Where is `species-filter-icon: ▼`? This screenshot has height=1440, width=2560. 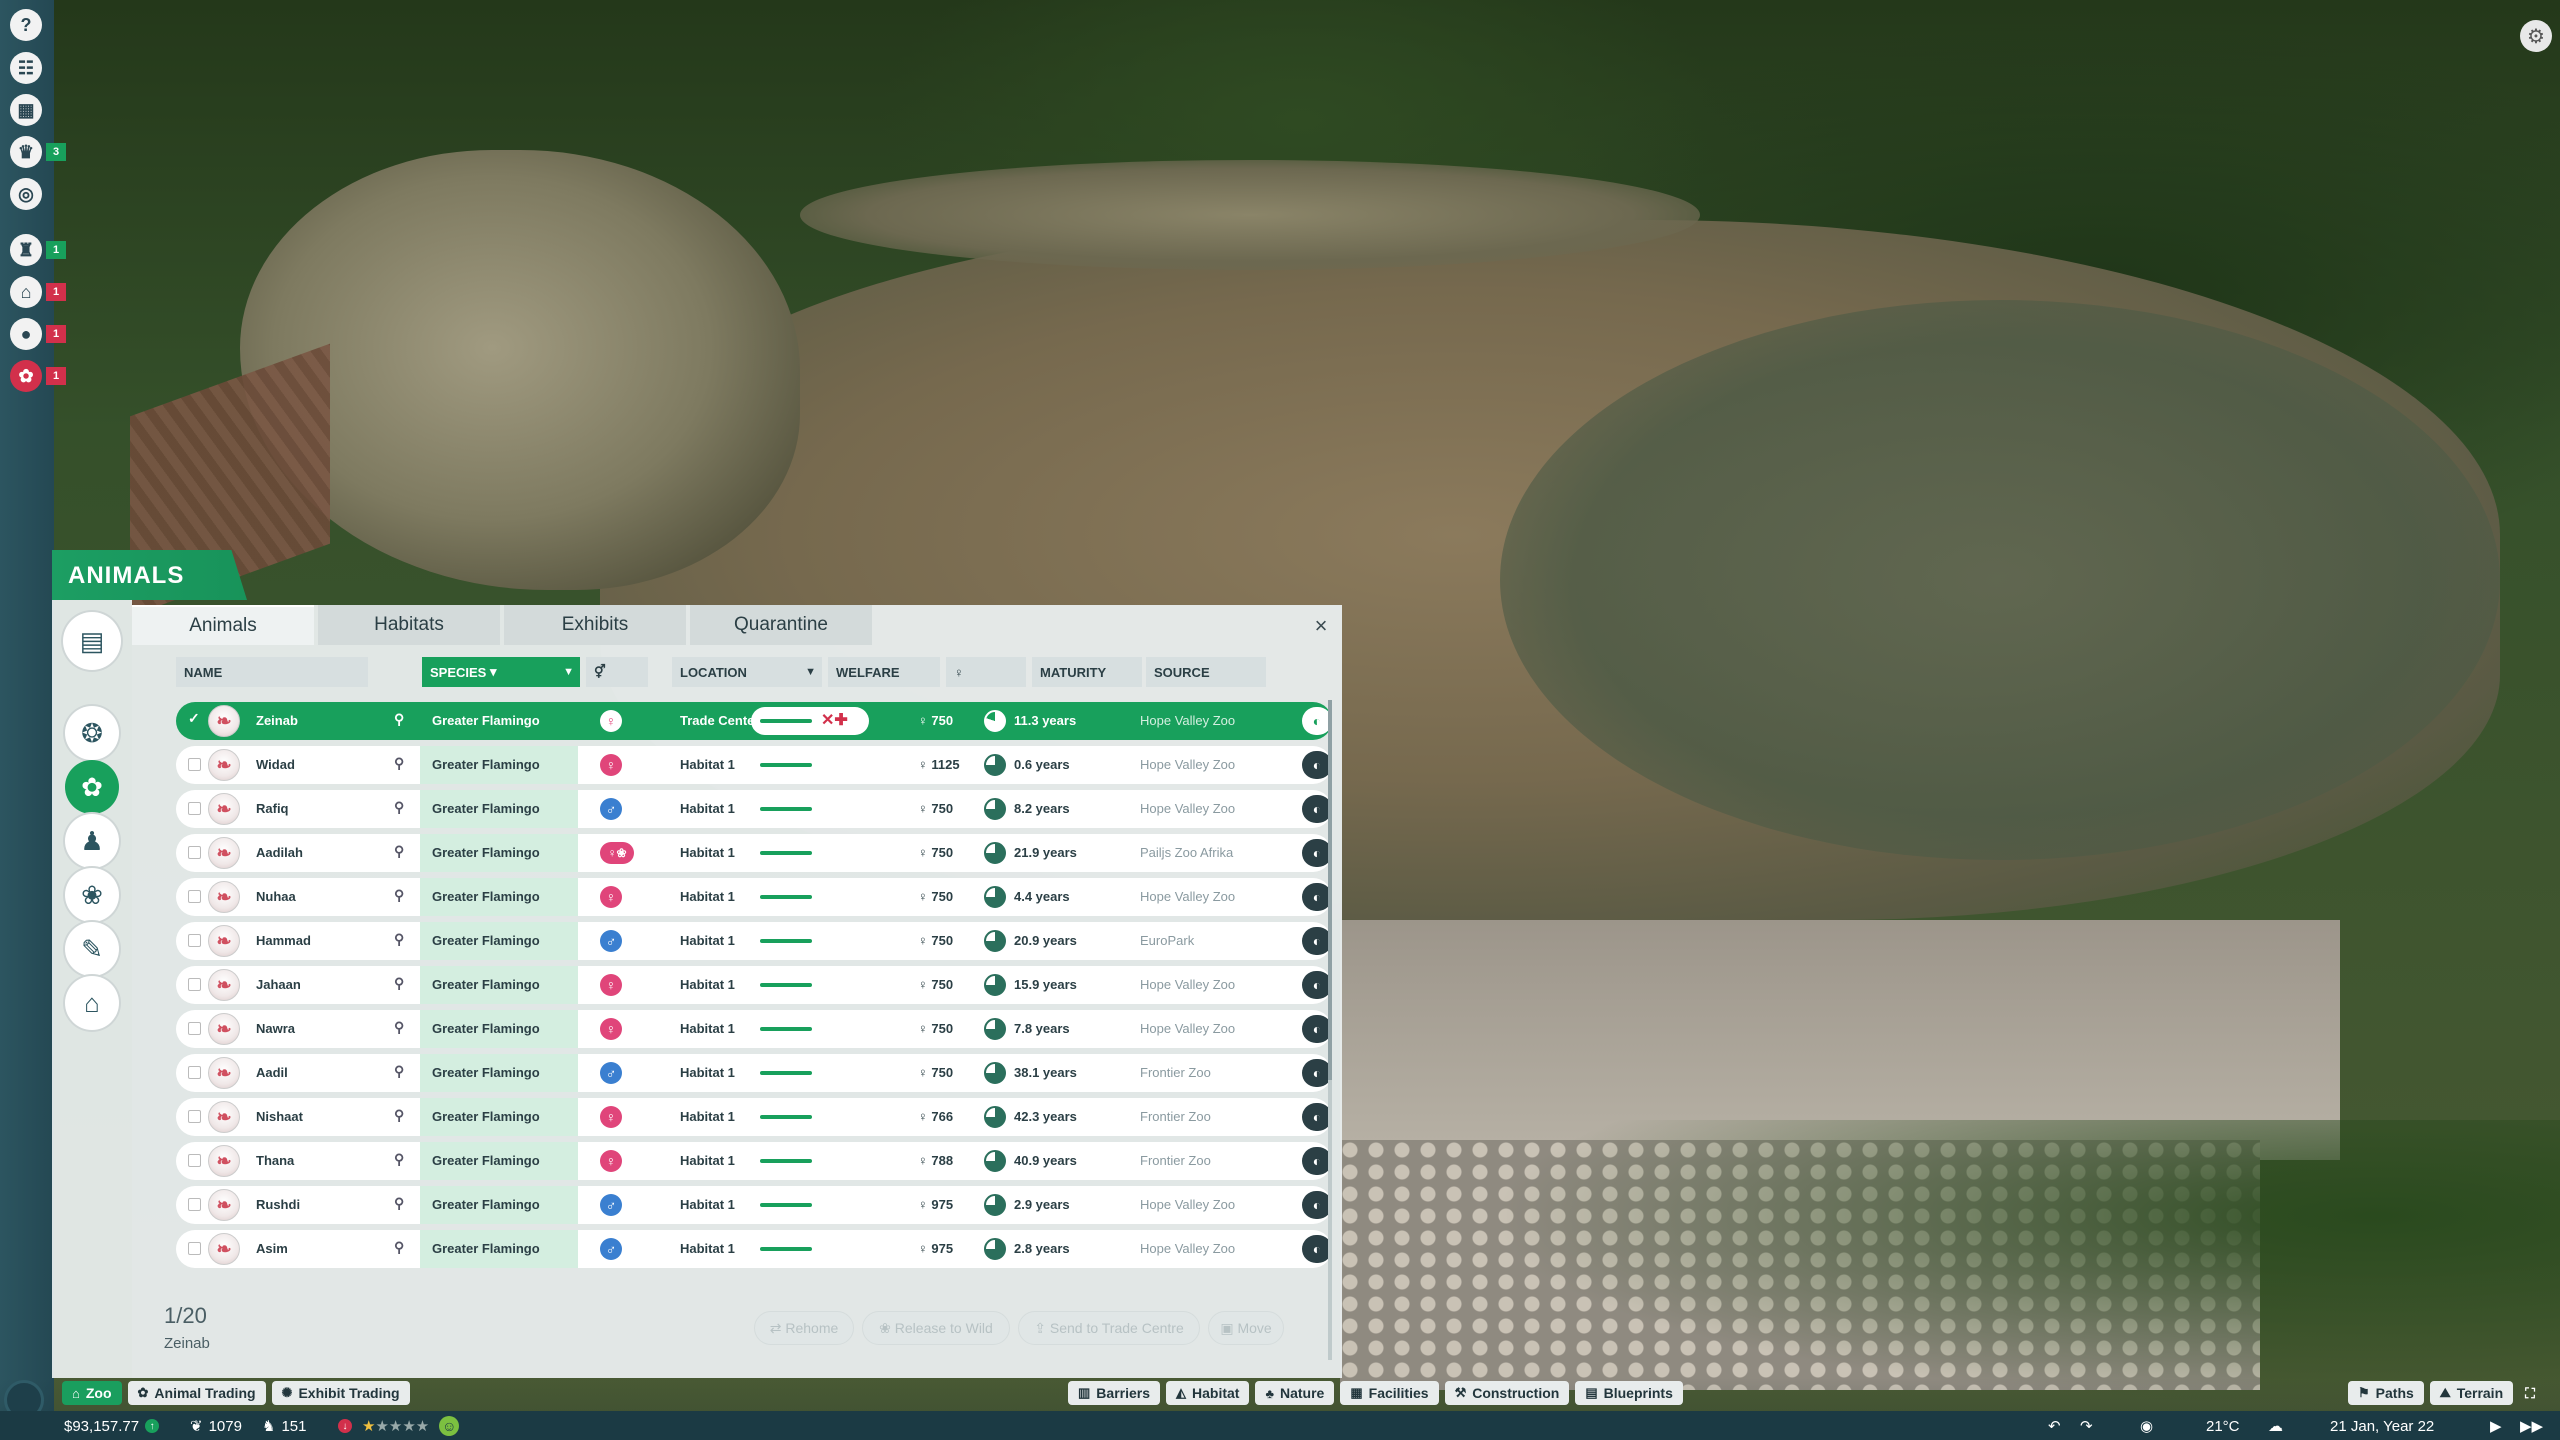
species-filter-icon: ▼ is located at coordinates (568, 672).